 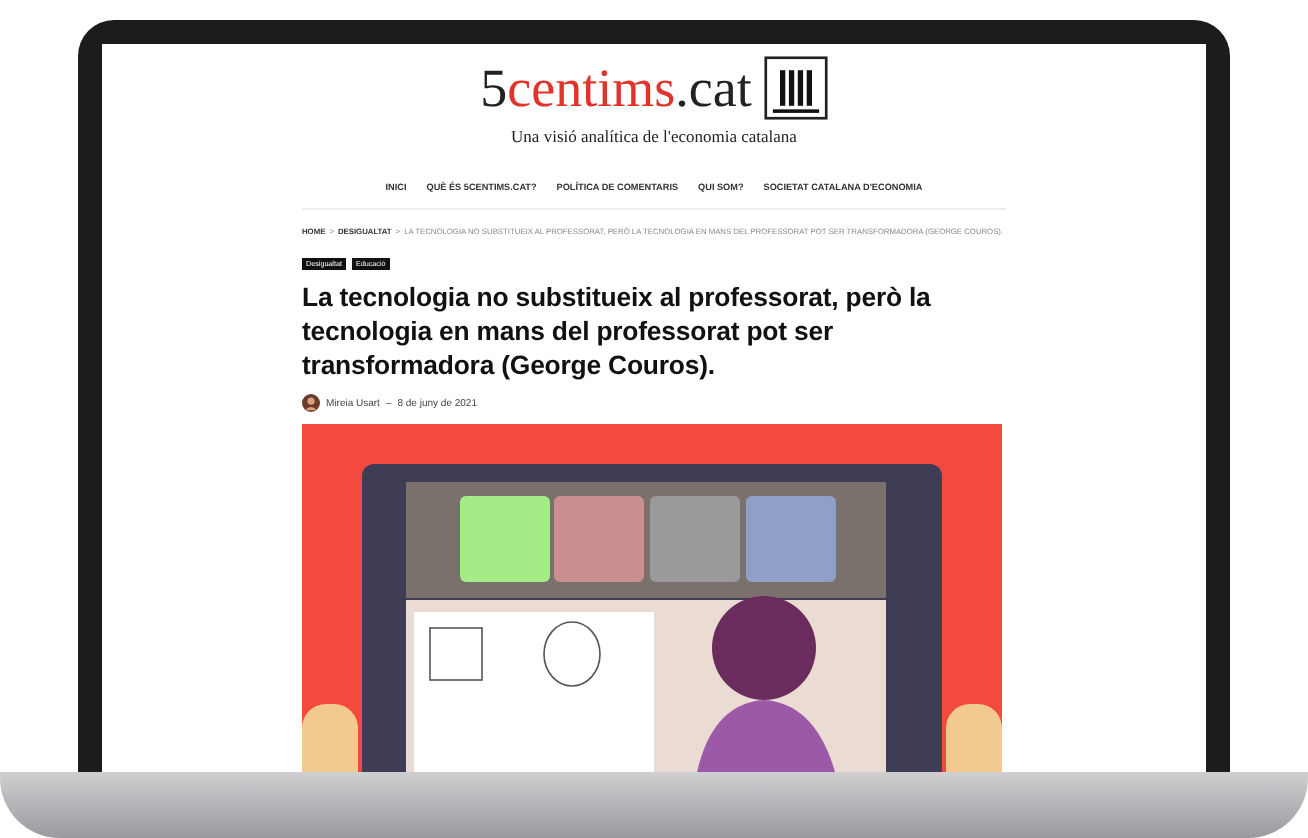 What do you see at coordinates (617, 331) in the screenshot?
I see `article-title: La tecnologia no substitueix al professorat, però la tecnologia en mans del professorat pot ser transformadora (George Couros).` at bounding box center [617, 331].